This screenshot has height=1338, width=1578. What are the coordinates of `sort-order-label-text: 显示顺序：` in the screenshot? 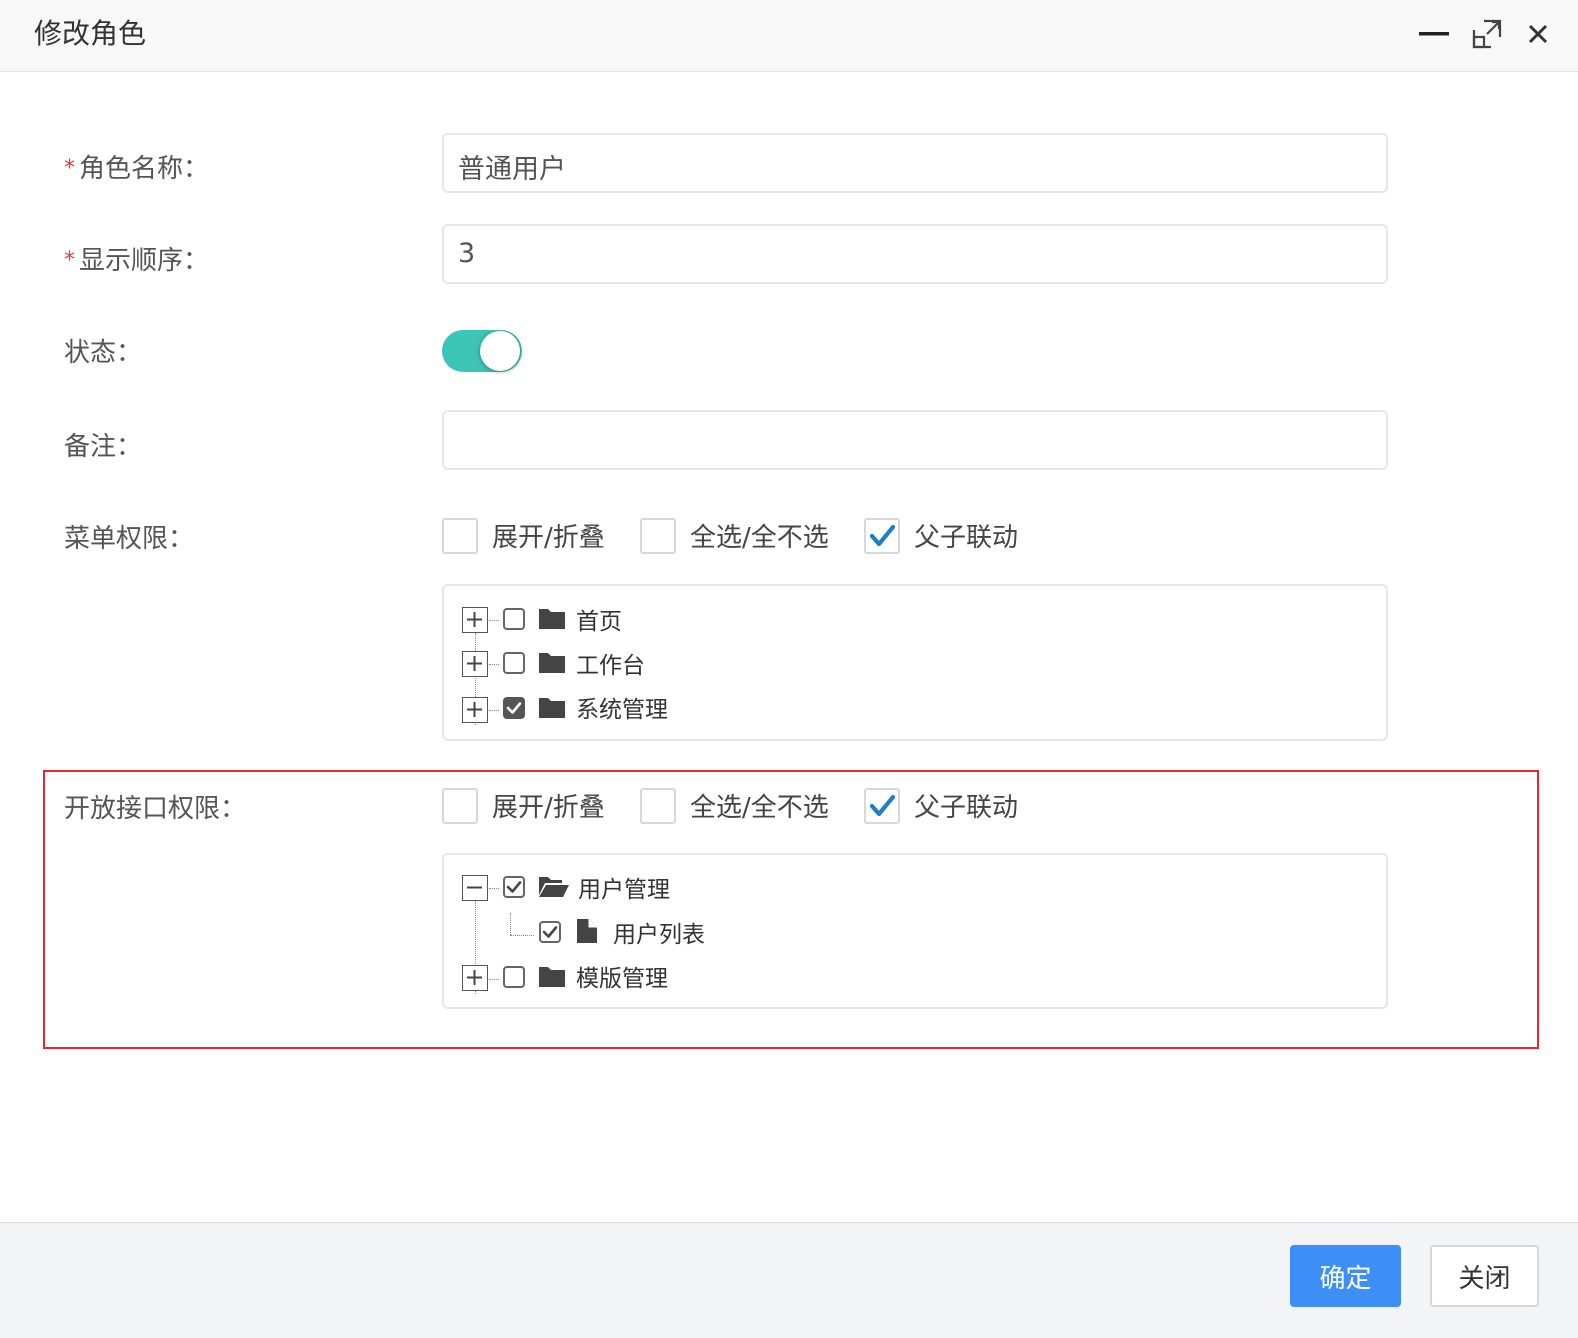 It's located at (144, 261).